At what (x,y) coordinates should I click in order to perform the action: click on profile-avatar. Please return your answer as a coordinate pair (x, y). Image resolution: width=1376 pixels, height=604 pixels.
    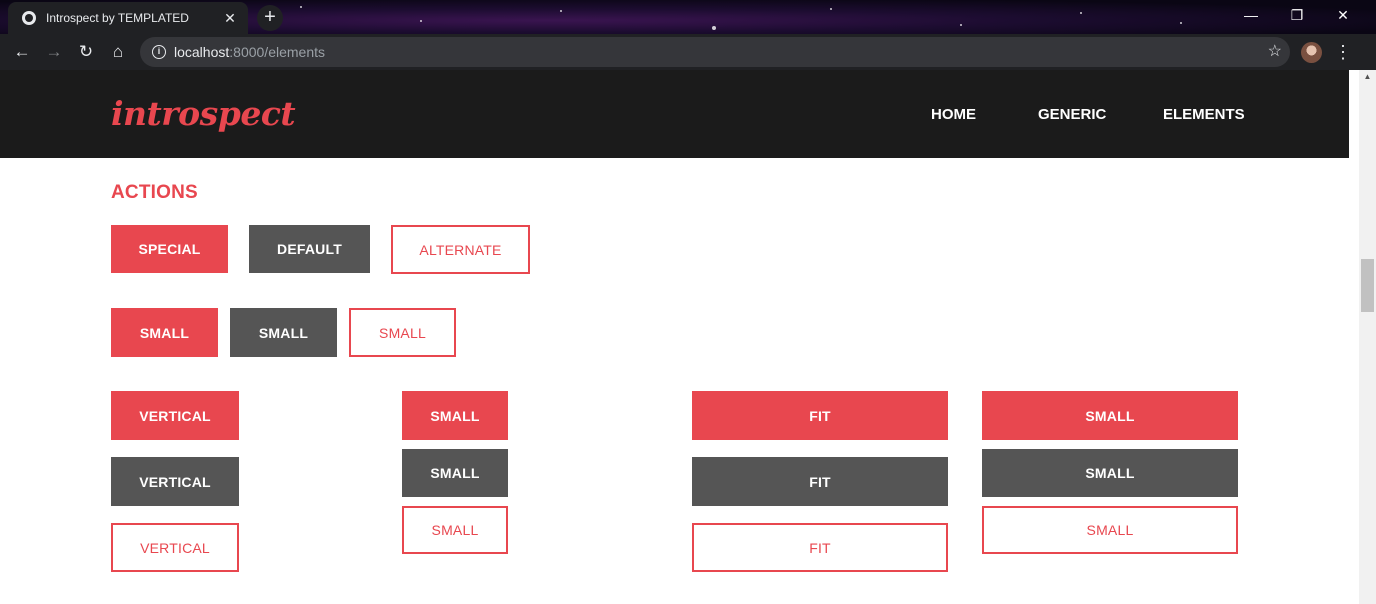
    Looking at the image, I should click on (1311, 52).